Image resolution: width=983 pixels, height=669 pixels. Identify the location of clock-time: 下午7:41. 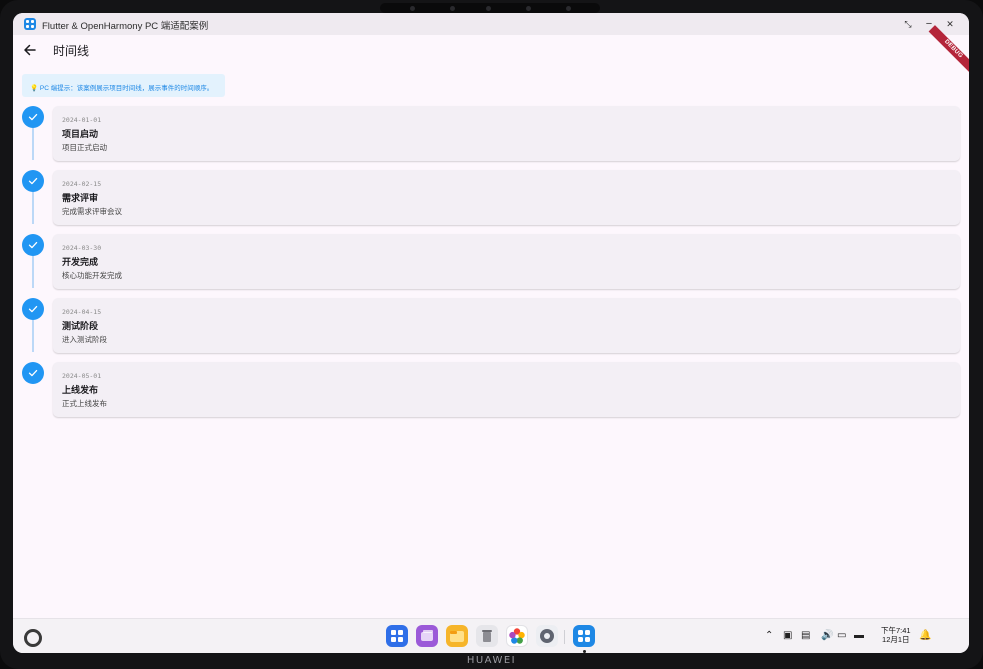
(896, 630).